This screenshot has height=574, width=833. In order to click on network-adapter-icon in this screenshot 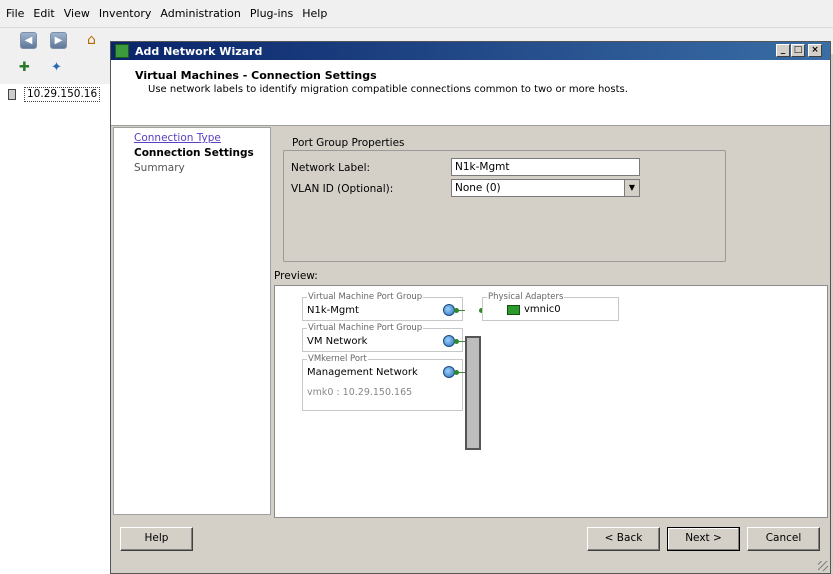, I will do `click(513, 310)`.